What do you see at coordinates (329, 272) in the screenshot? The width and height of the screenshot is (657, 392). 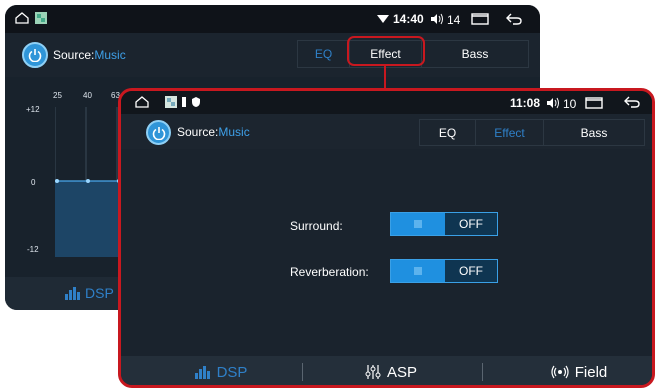 I see `reverberation-label: Reverberation:` at bounding box center [329, 272].